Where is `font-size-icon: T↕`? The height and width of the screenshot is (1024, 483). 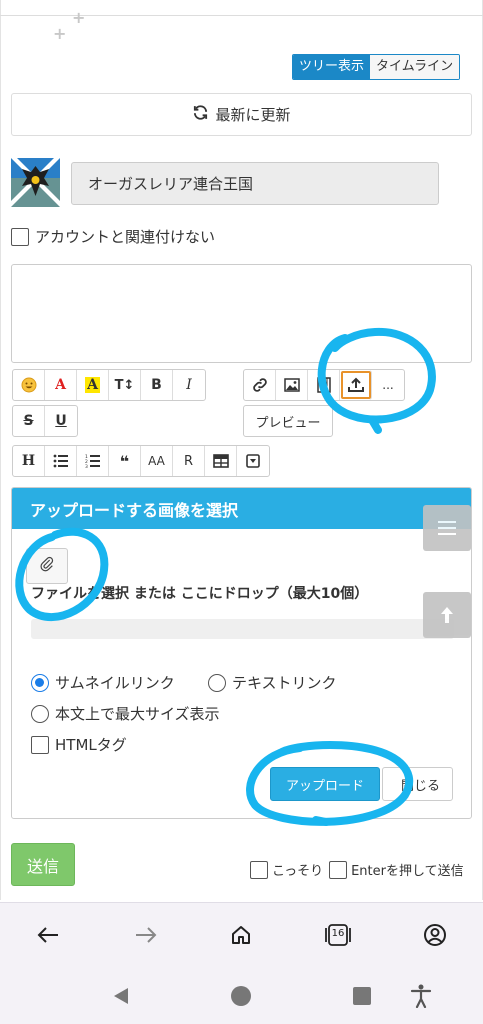 font-size-icon: T↕ is located at coordinates (125, 385).